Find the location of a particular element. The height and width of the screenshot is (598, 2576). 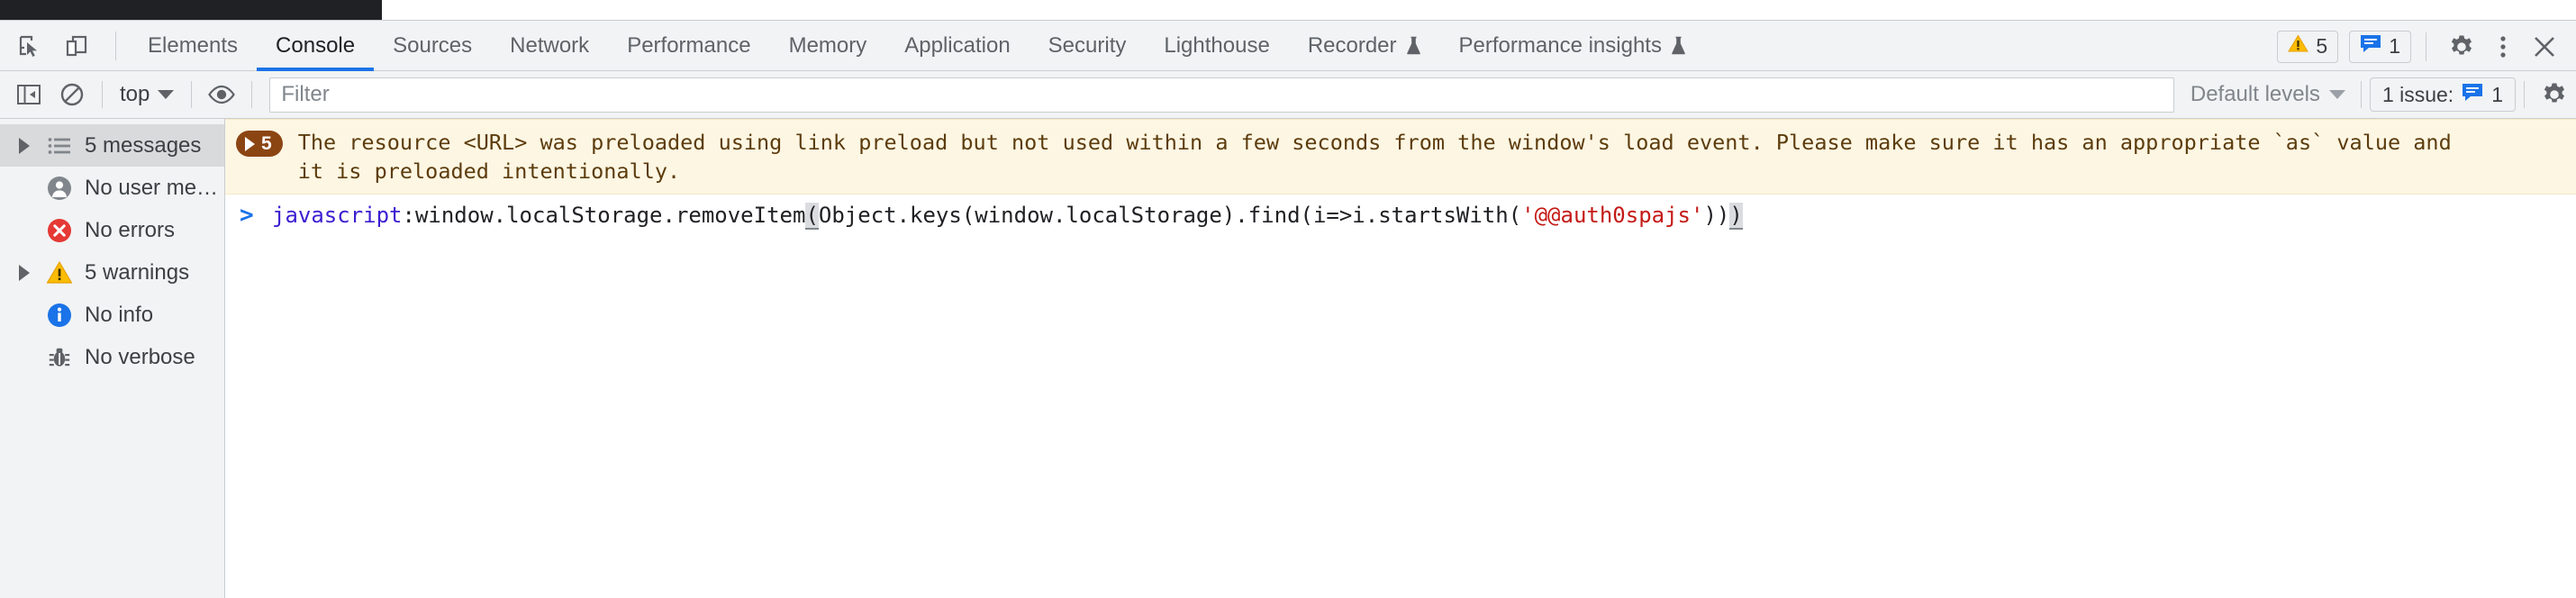

sidebar-item-messages: 5 messages is located at coordinates (112, 145).